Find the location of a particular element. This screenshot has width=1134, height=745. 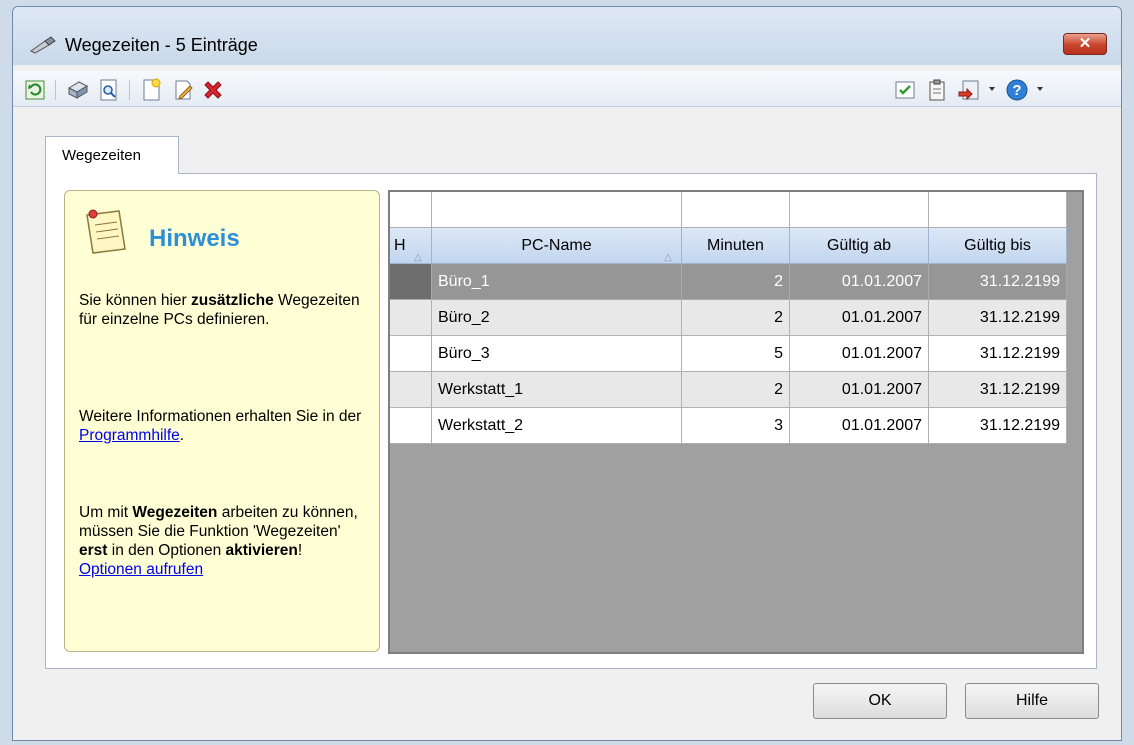

exit-icon is located at coordinates (969, 90).